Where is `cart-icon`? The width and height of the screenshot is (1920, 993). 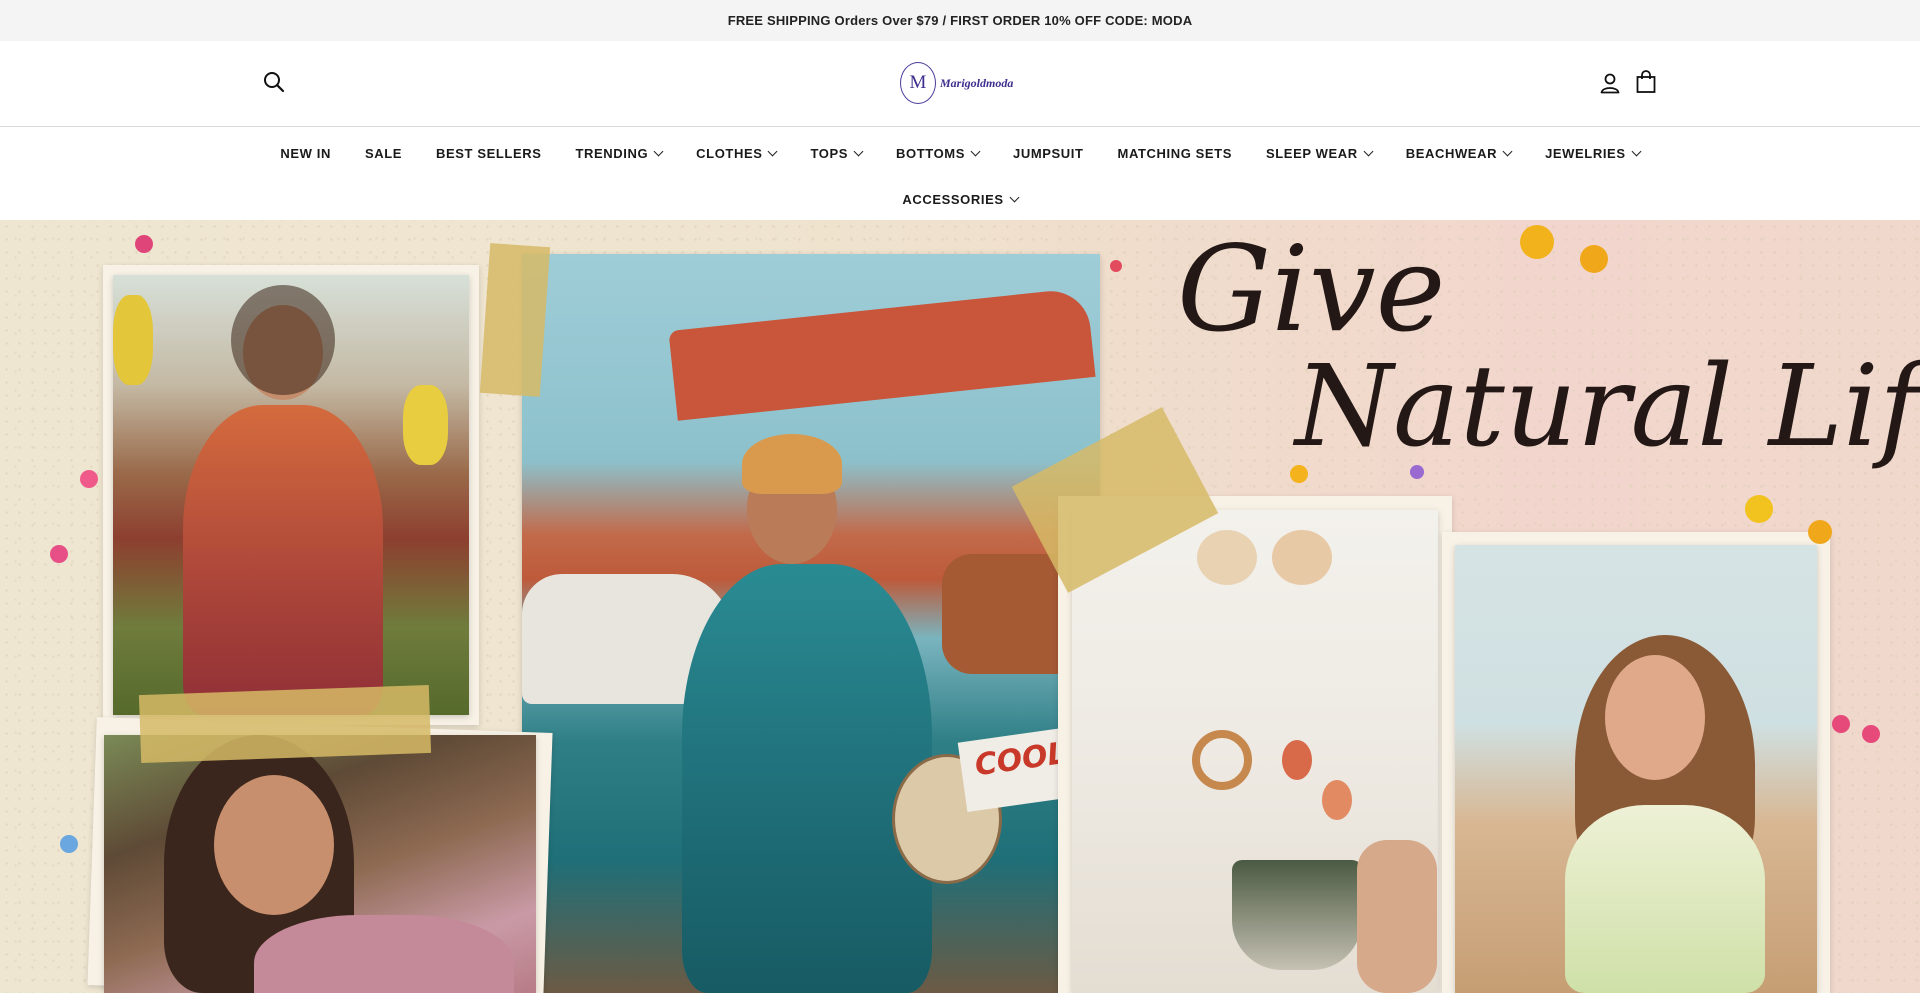
cart-icon is located at coordinates (1646, 81).